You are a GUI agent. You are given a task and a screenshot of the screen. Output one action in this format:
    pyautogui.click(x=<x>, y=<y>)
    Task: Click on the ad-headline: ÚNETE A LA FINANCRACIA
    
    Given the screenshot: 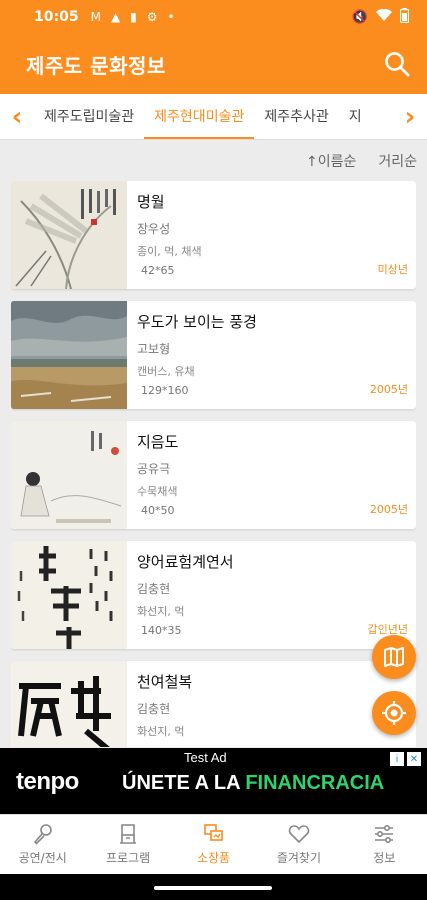 What is the action you would take?
    pyautogui.click(x=253, y=783)
    